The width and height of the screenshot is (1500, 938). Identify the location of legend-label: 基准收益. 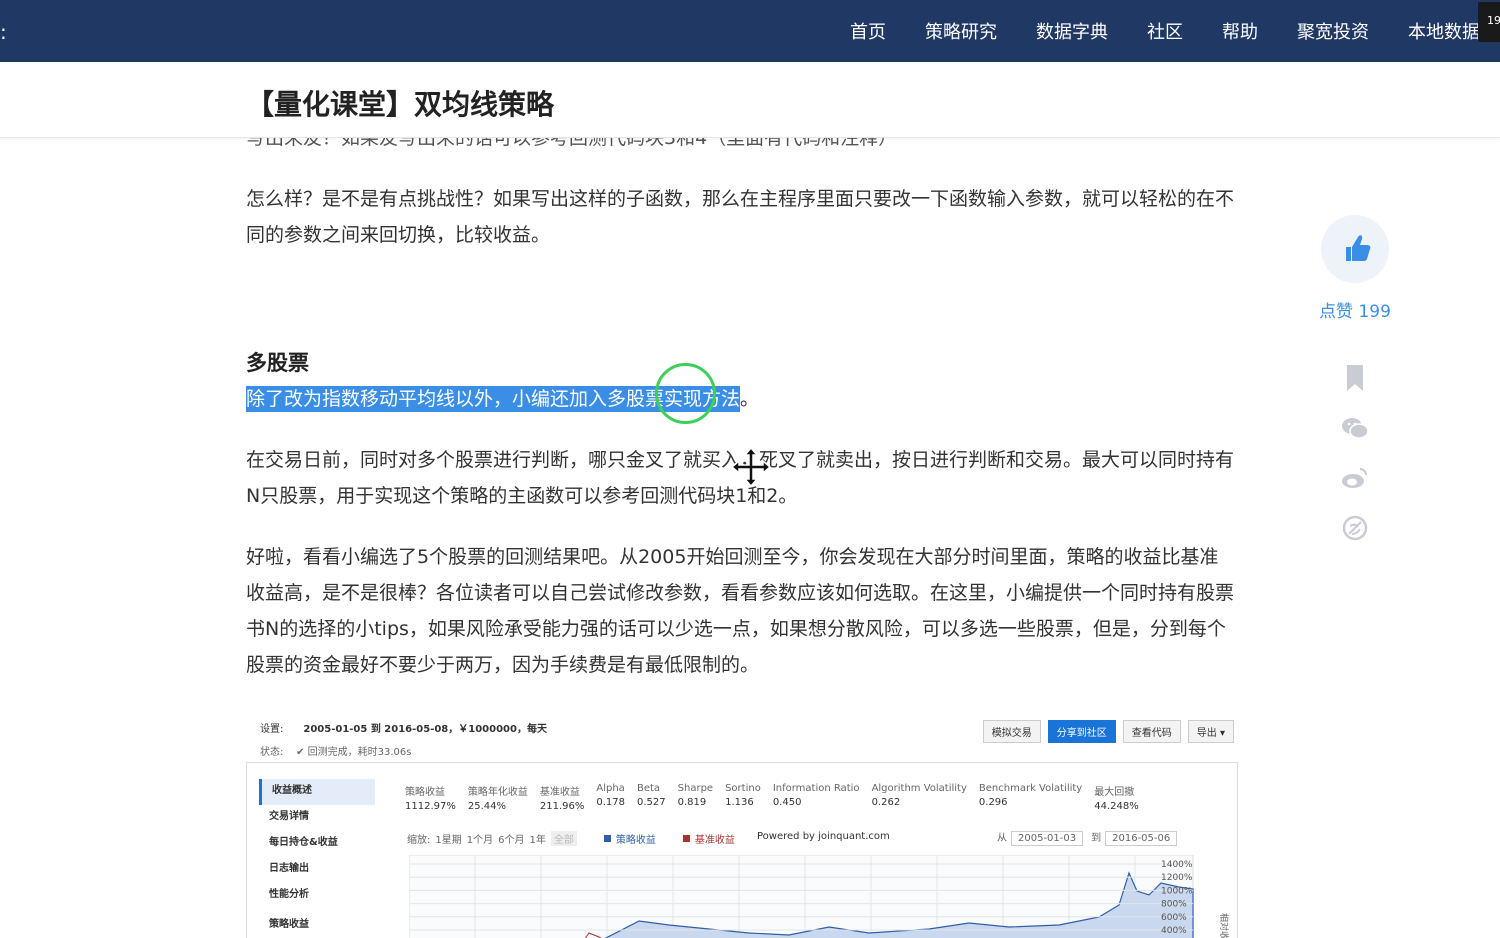
(714, 840).